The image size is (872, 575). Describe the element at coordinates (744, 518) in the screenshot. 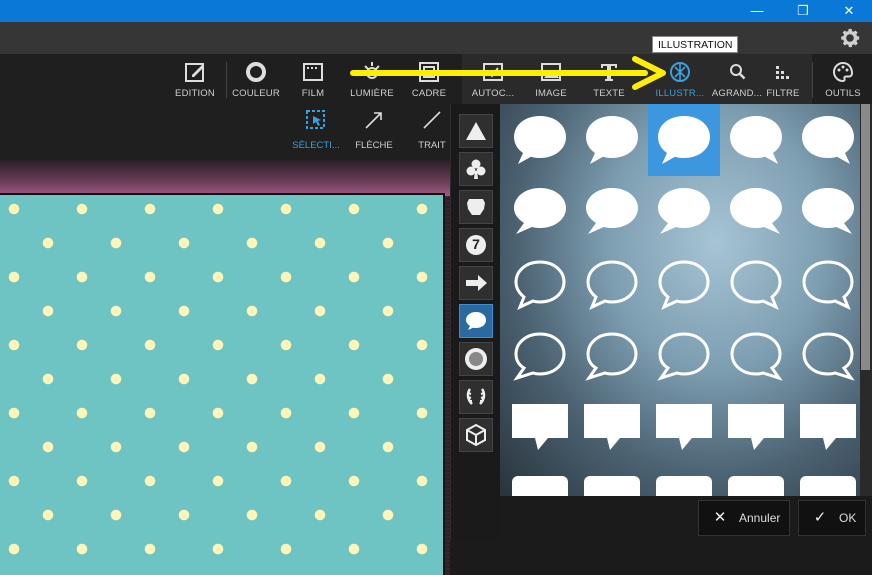

I see `cancel-button: ✕ Annuler` at that location.